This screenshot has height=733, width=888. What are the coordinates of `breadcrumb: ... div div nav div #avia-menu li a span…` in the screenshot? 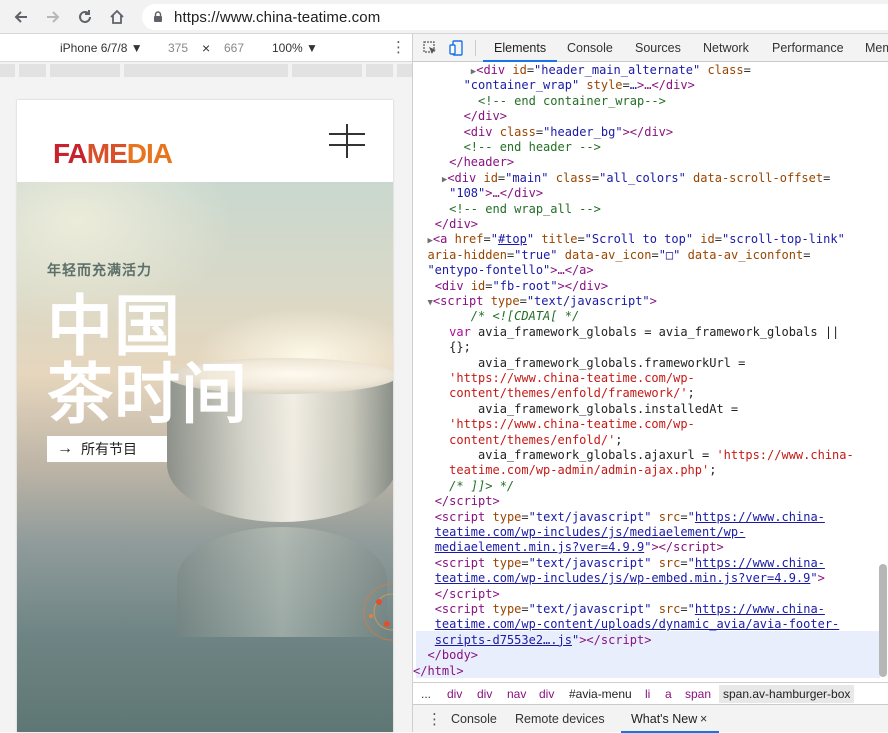 It's located at (650, 693).